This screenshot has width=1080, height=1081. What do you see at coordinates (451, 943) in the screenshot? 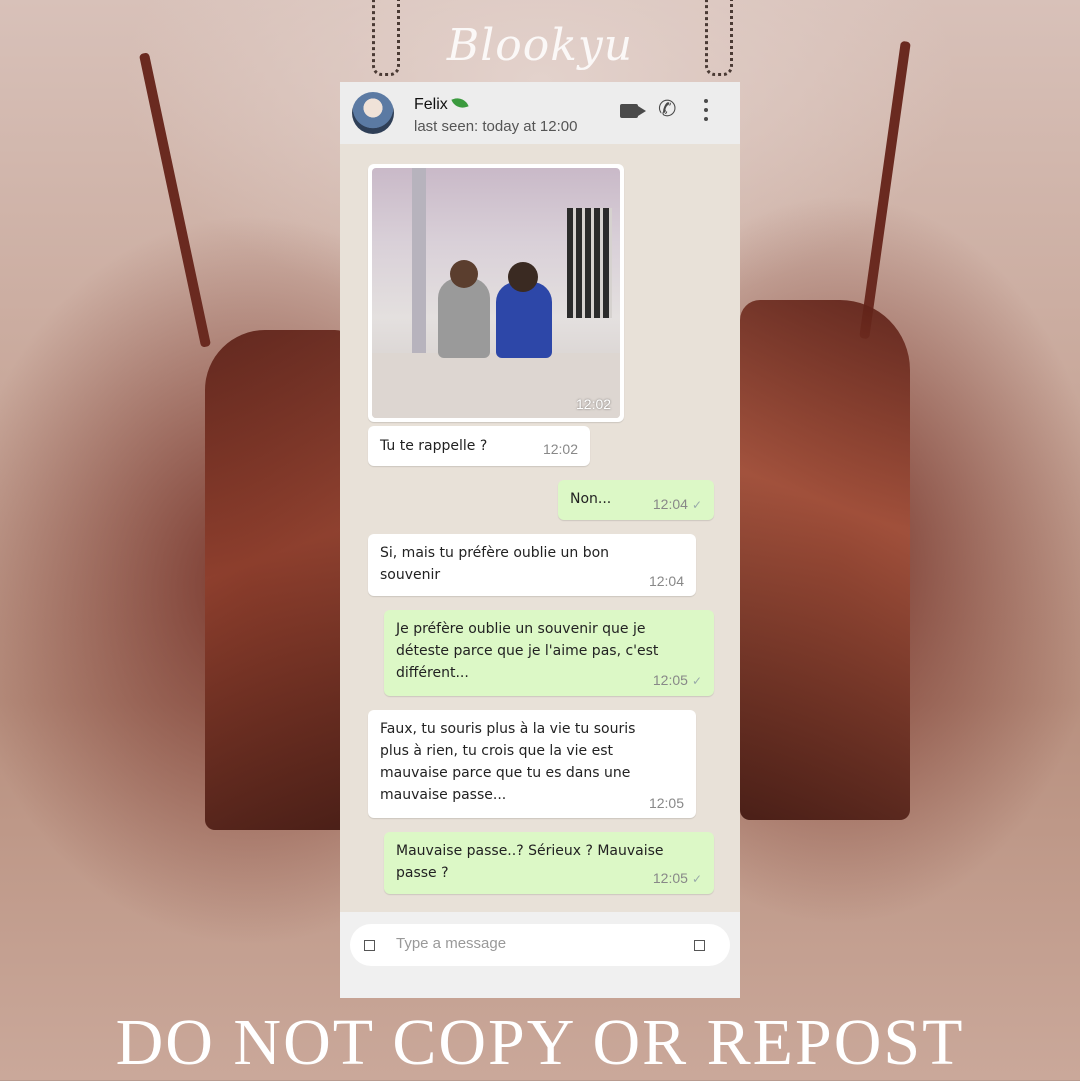
I see `message-input-placeholder: Type a message` at bounding box center [451, 943].